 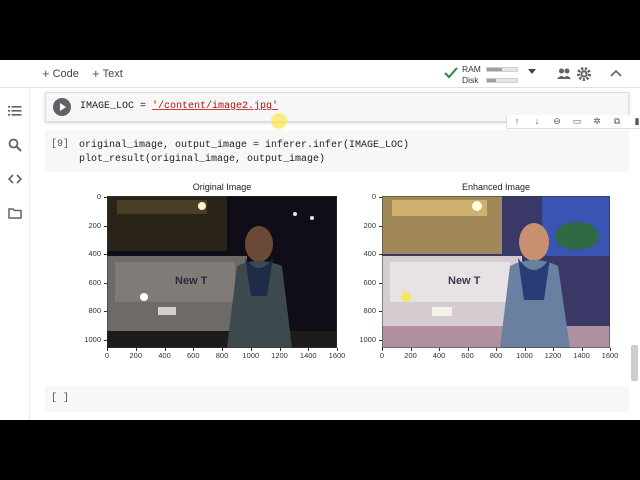 I want to click on code-snippets-icon, so click(x=15, y=179).